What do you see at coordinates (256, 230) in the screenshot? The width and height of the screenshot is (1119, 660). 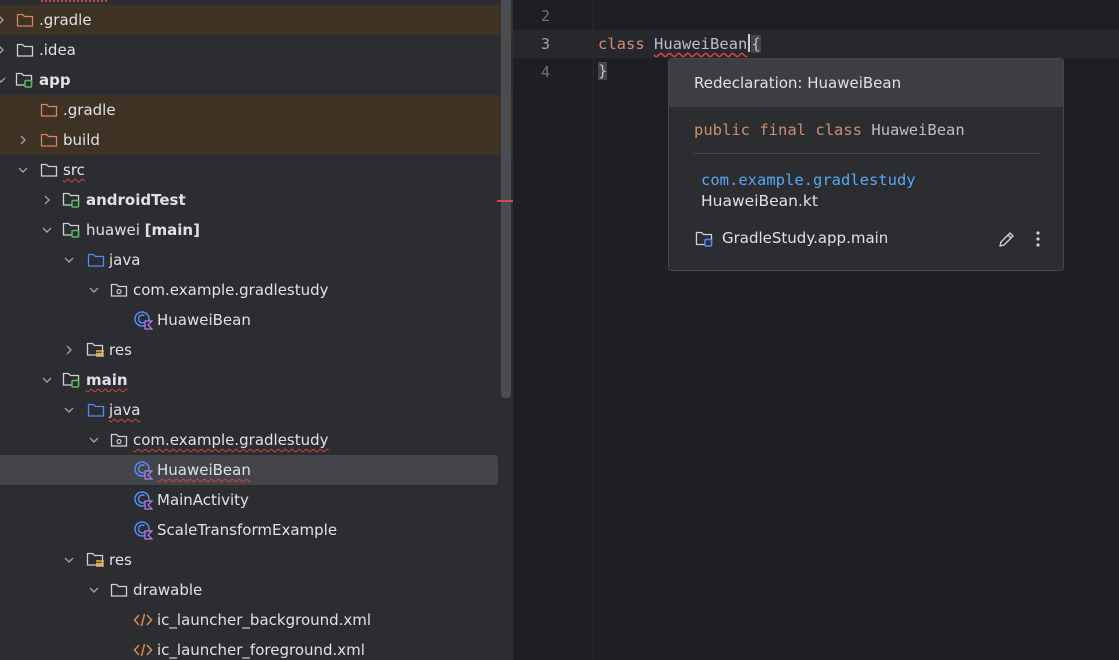 I see `tree-item-huawei: huawei [main]` at bounding box center [256, 230].